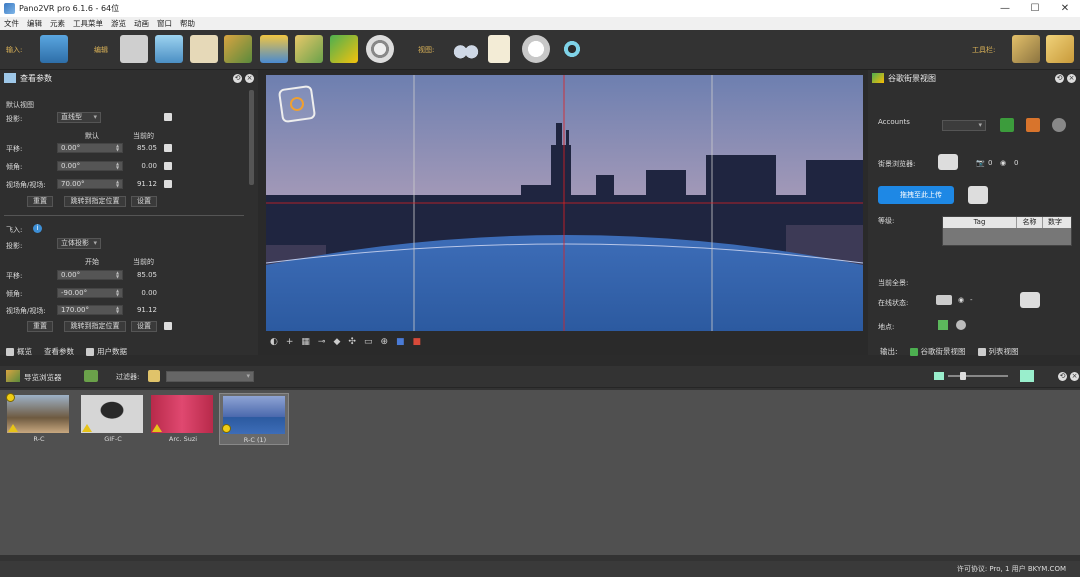 The height and width of the screenshot is (577, 1080). What do you see at coordinates (19, 351) in the screenshot?
I see `tab-overview: 概览` at bounding box center [19, 351].